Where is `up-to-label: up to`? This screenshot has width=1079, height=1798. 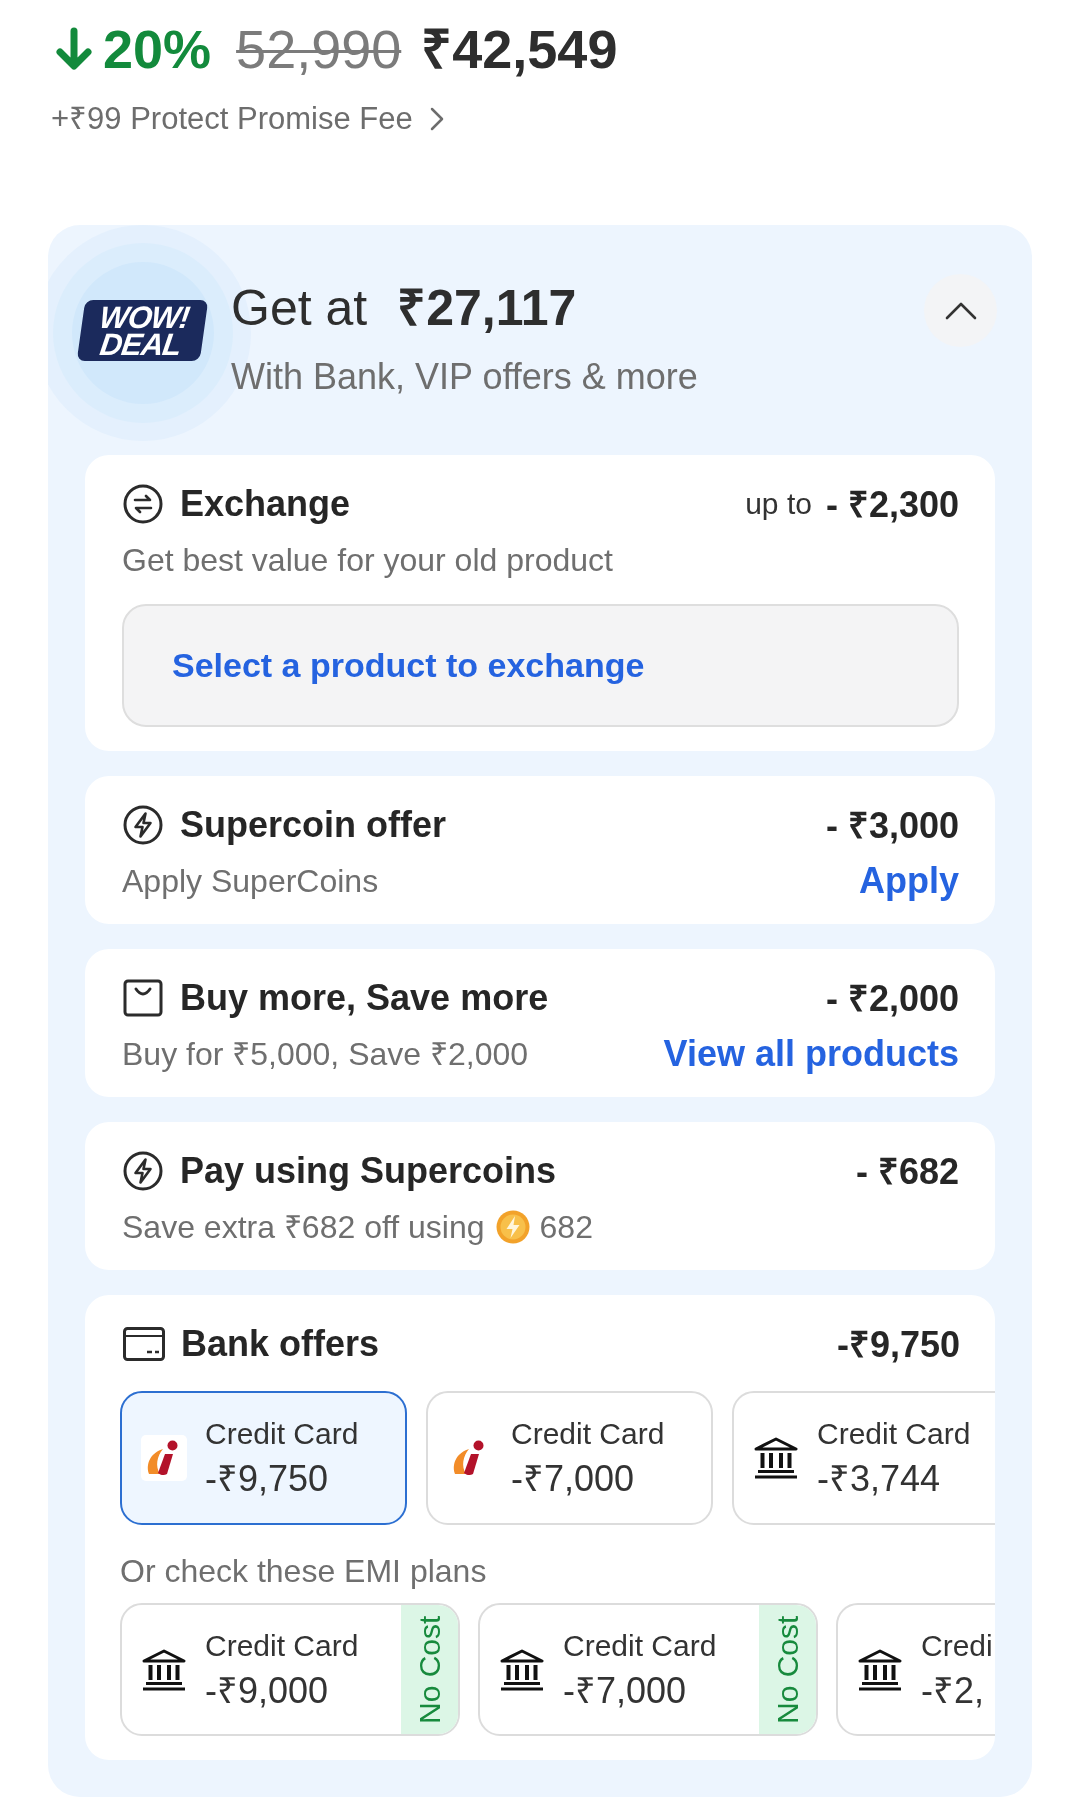 up-to-label: up to is located at coordinates (778, 503).